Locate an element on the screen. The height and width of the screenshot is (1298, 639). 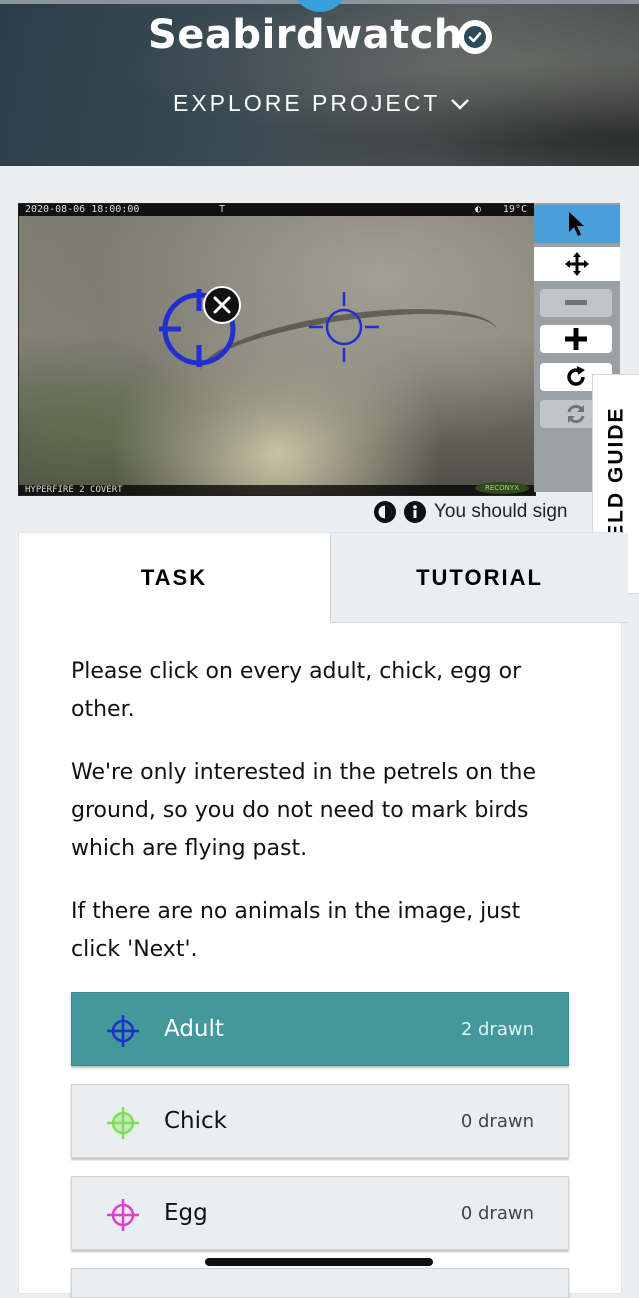
camera-info-bar: 2020-08-06 18:00:00 T ◐ 19°C is located at coordinates (277, 210).